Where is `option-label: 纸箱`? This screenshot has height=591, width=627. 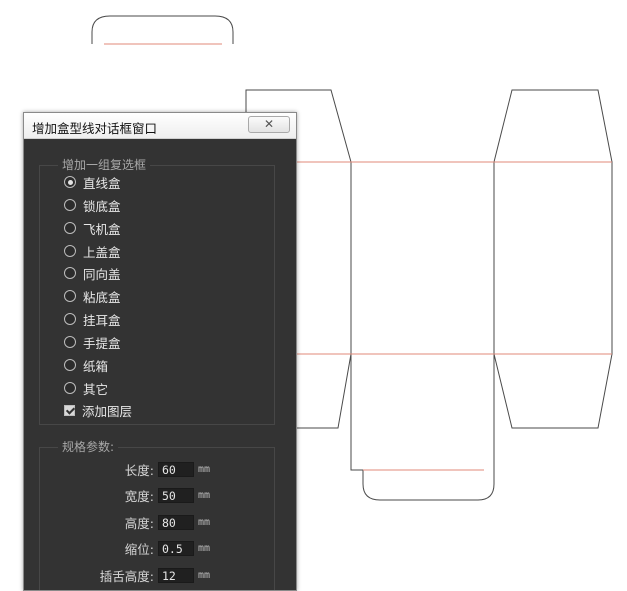 option-label: 纸箱 is located at coordinates (96, 366).